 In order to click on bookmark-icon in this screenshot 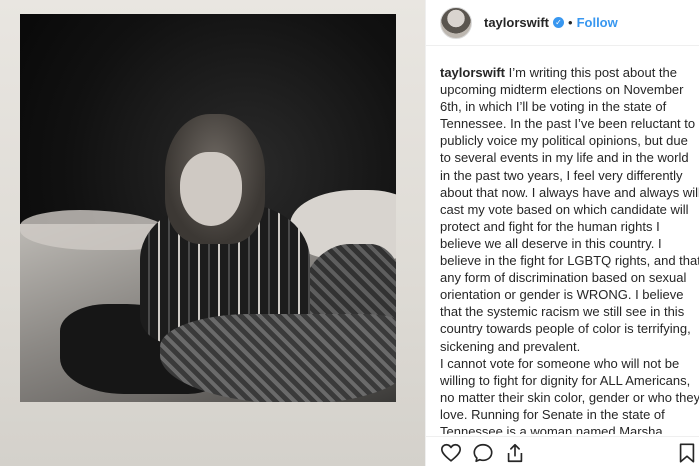, I will do `click(687, 453)`.